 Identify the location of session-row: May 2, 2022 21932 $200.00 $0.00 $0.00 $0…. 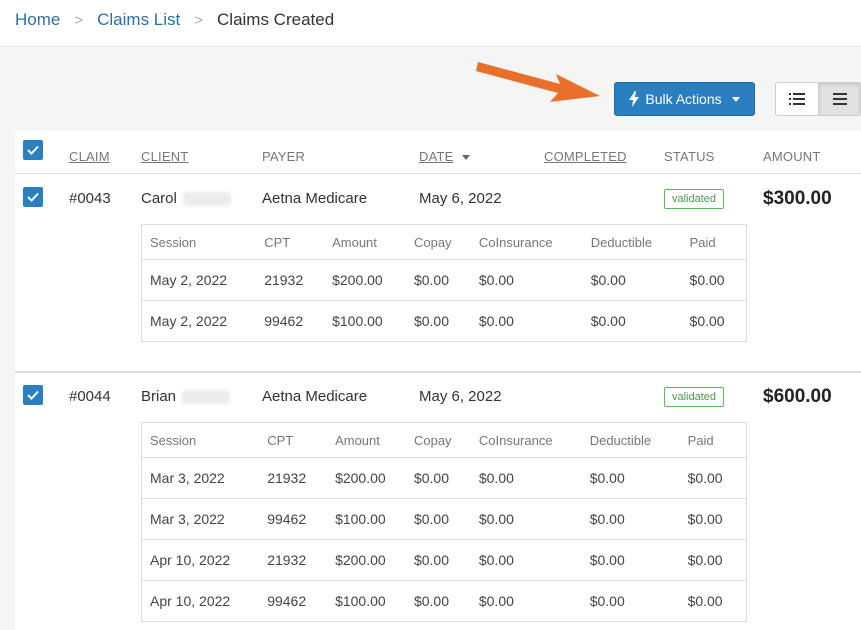
(444, 280).